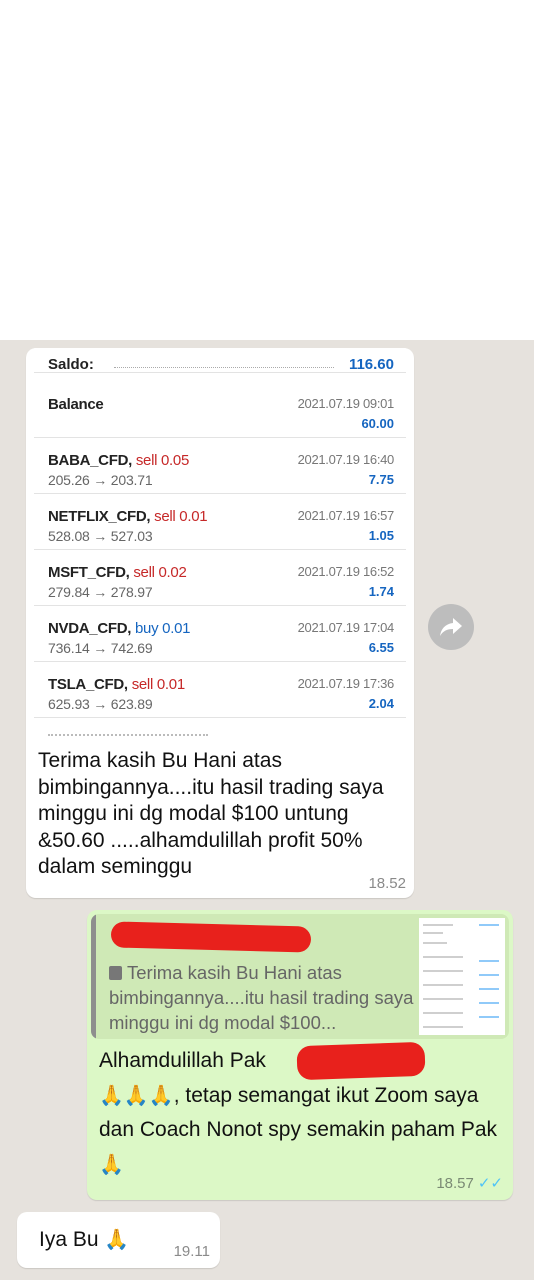 This screenshot has height=1280, width=534. What do you see at coordinates (69, 1239) in the screenshot?
I see `reply-text: Iya Bu` at bounding box center [69, 1239].